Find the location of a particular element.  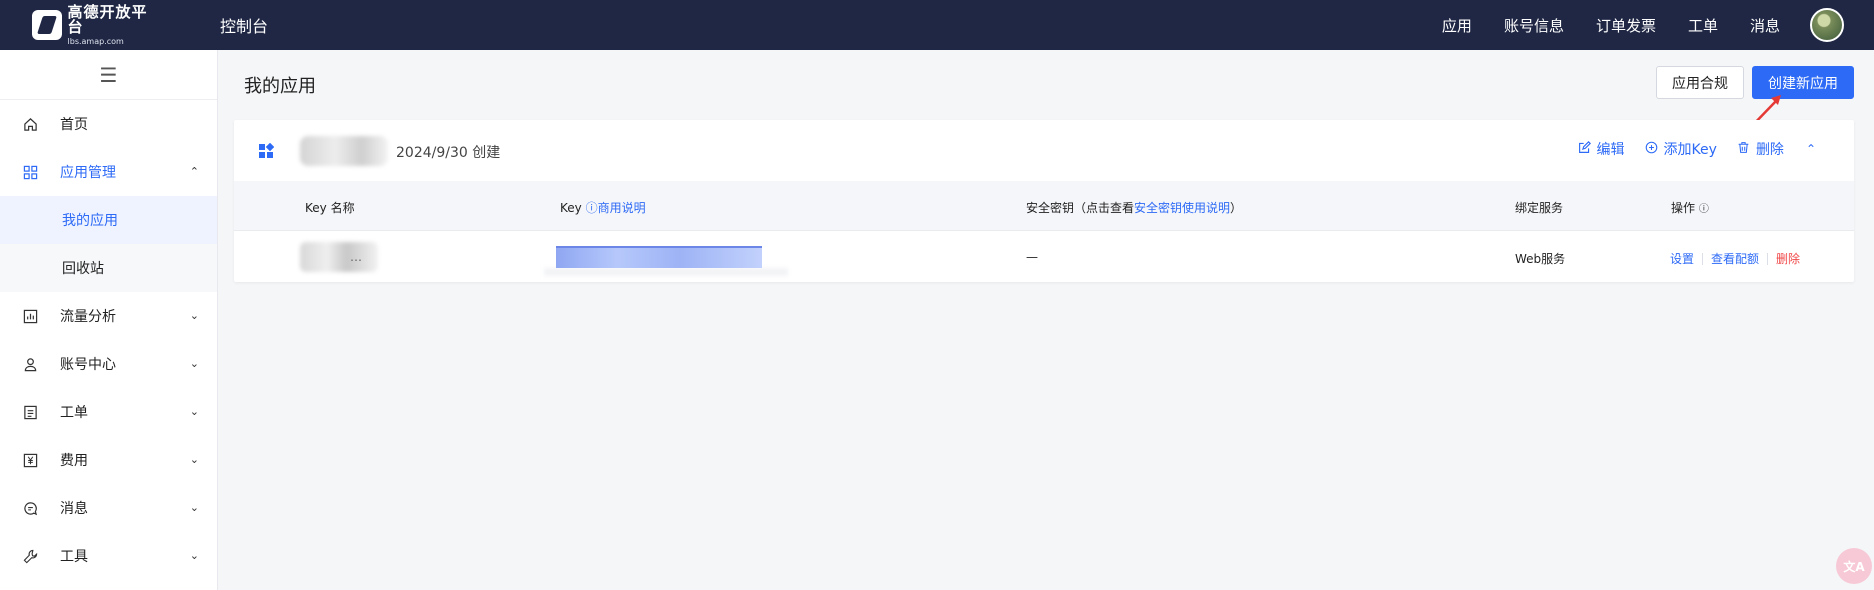

key-settings-link: 设置 is located at coordinates (1682, 258).